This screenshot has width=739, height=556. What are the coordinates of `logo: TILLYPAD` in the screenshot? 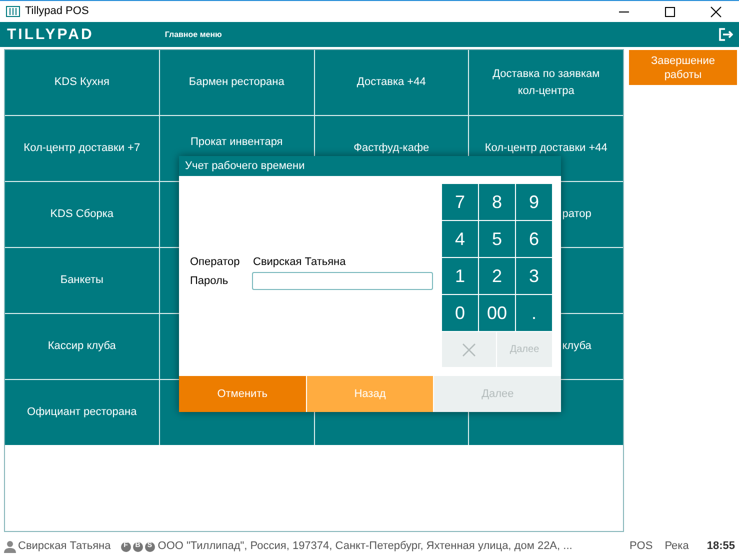 It's located at (50, 35).